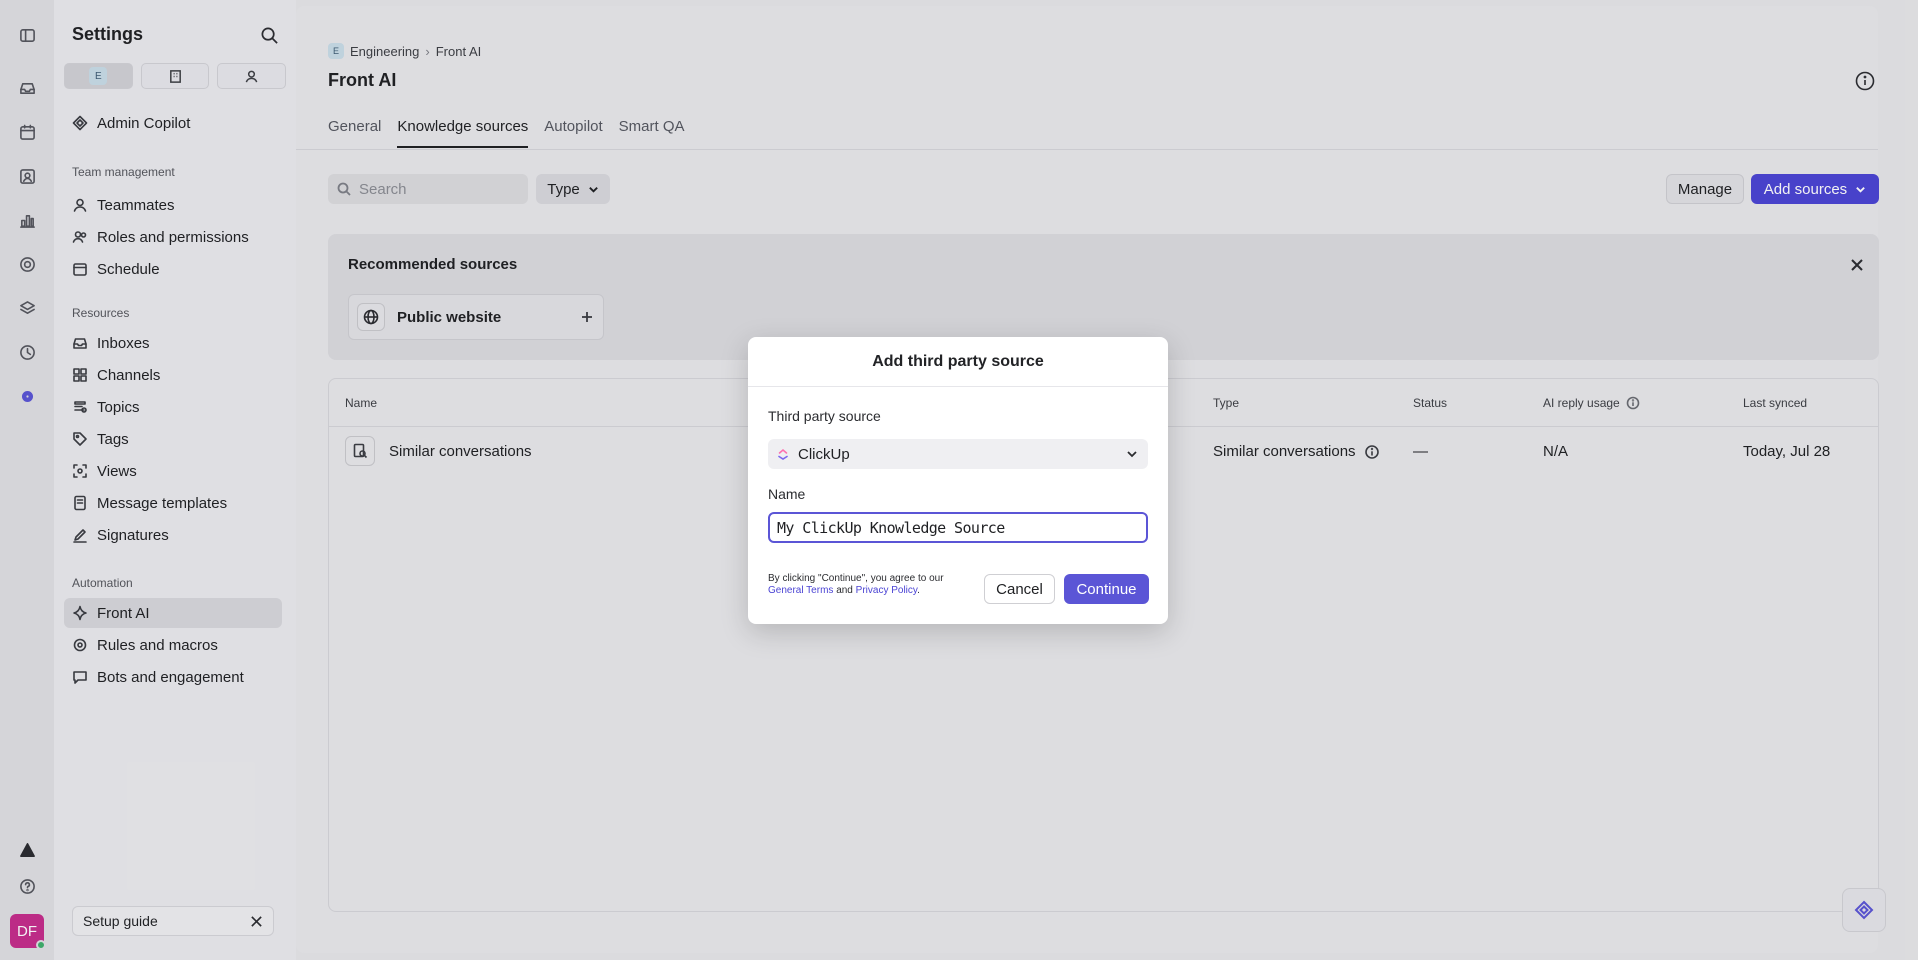 The height and width of the screenshot is (960, 1918). What do you see at coordinates (844, 590) in the screenshot?
I see `legal-and: and` at bounding box center [844, 590].